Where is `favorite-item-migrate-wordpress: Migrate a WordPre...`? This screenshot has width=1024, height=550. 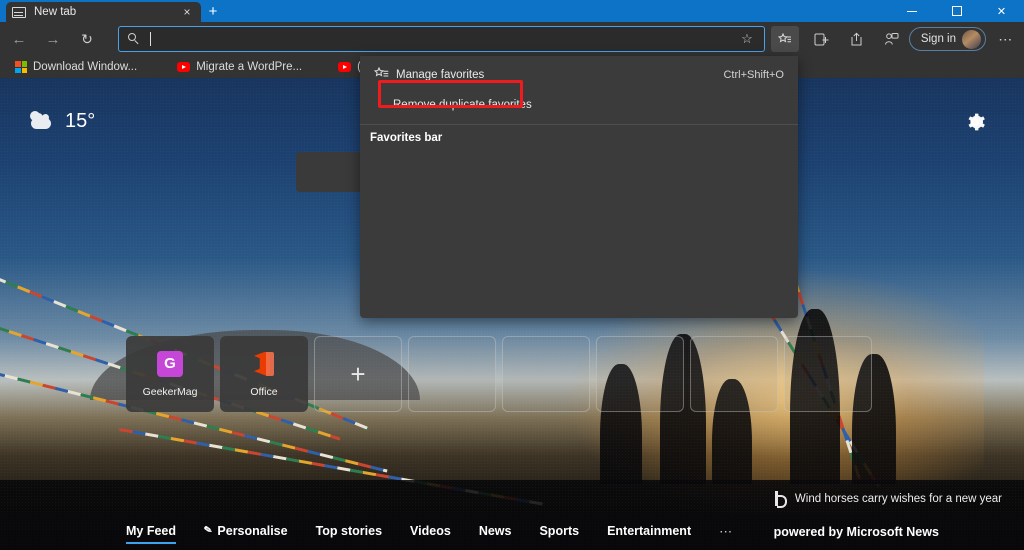
favorite-item-migrate-wordpress: Migrate a WordPre... is located at coordinates (239, 67).